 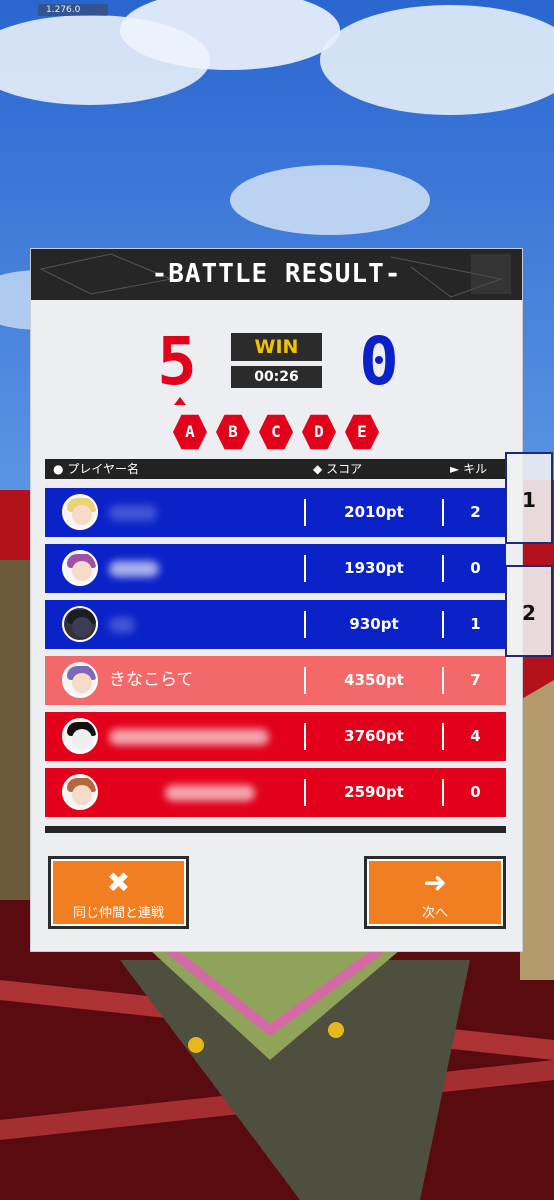 What do you see at coordinates (180, 401) in the screenshot?
I see `team-indicator-caret` at bounding box center [180, 401].